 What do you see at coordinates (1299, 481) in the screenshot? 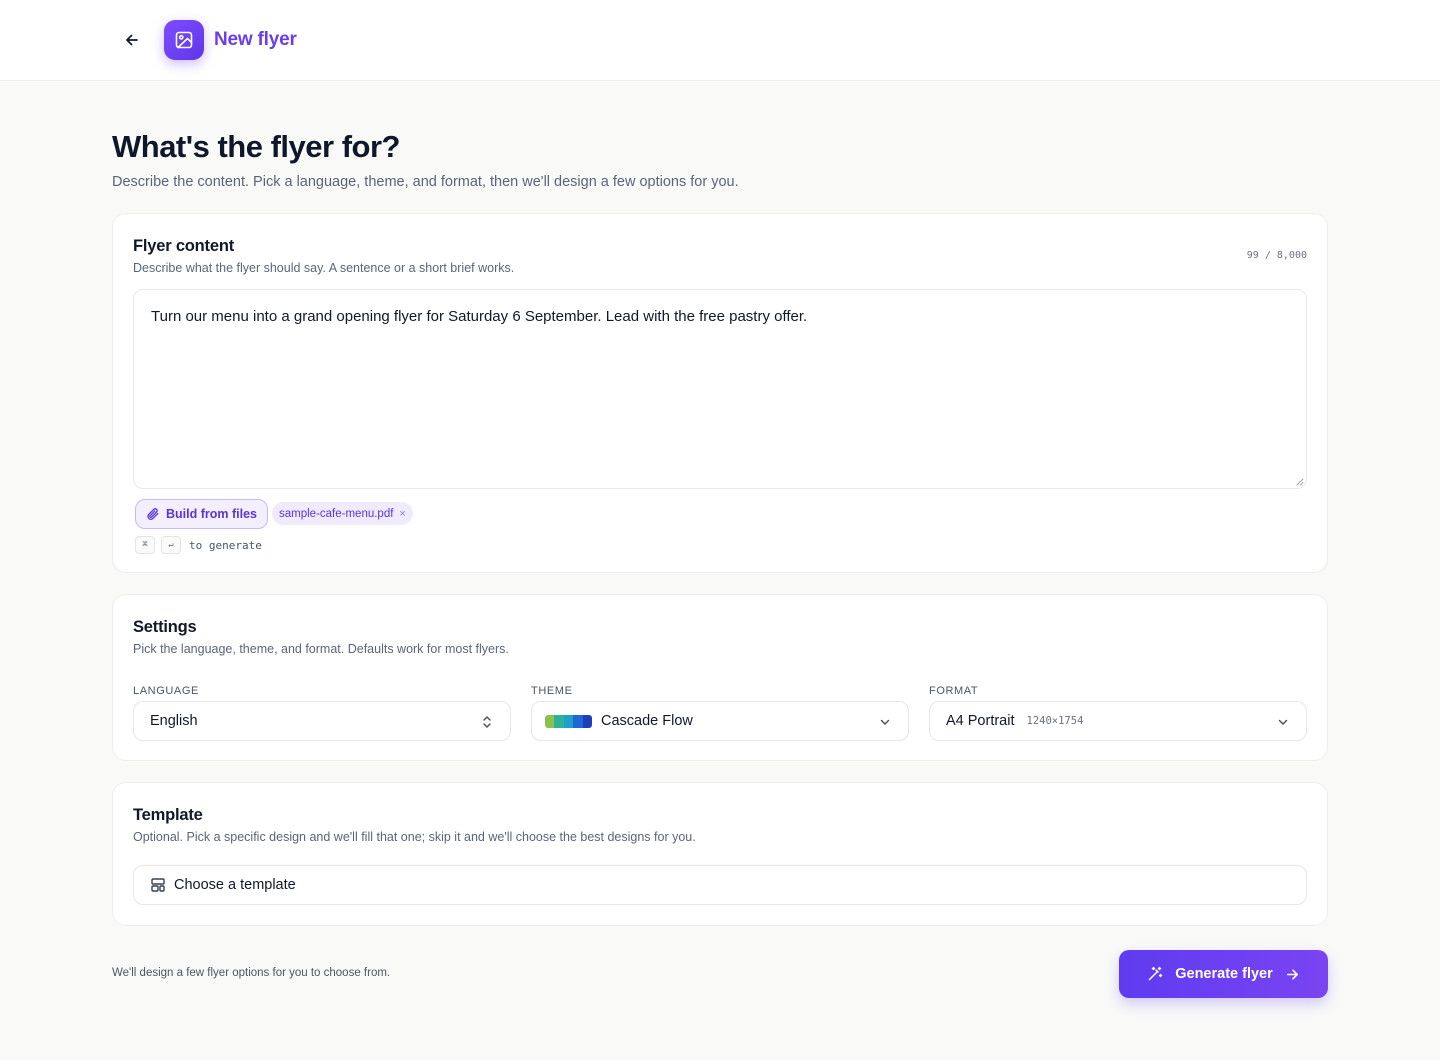
I see `resize-grip-icon` at bounding box center [1299, 481].